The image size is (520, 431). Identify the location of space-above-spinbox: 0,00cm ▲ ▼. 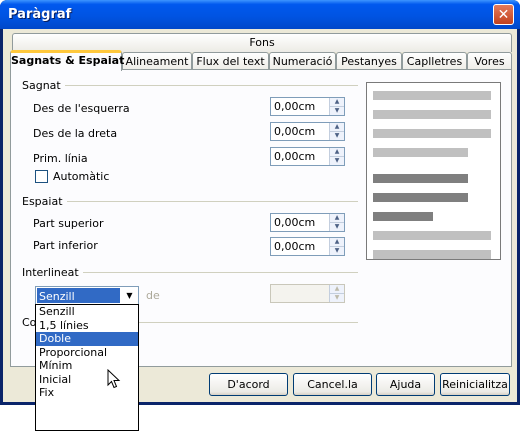
(307, 222).